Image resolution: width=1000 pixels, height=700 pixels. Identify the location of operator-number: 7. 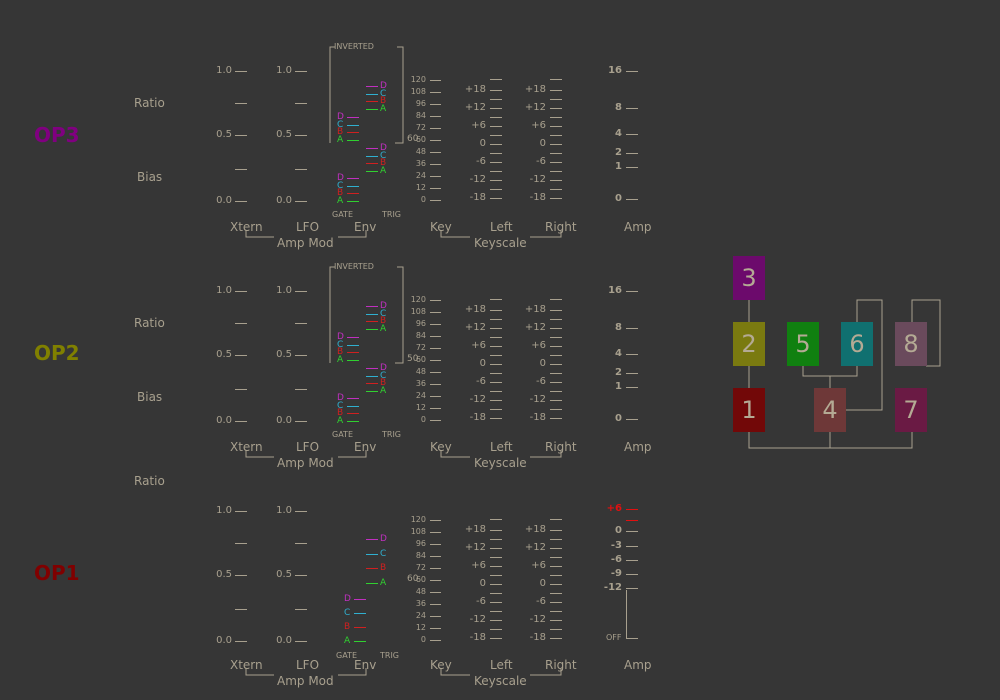
(911, 410).